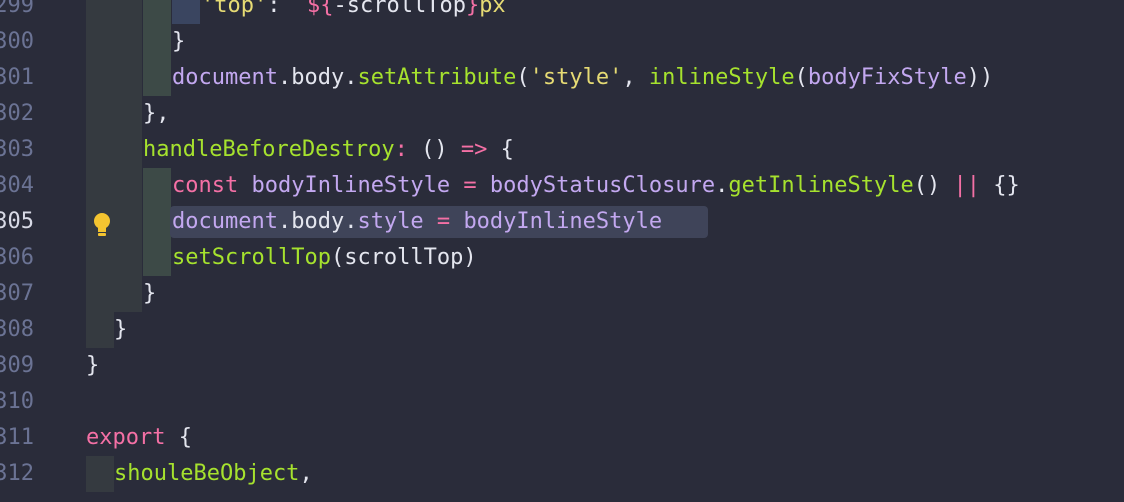 The height and width of the screenshot is (502, 1124). Describe the element at coordinates (417, 222) in the screenshot. I see `code-text: document.body.style = bodyInlineStyle` at that location.